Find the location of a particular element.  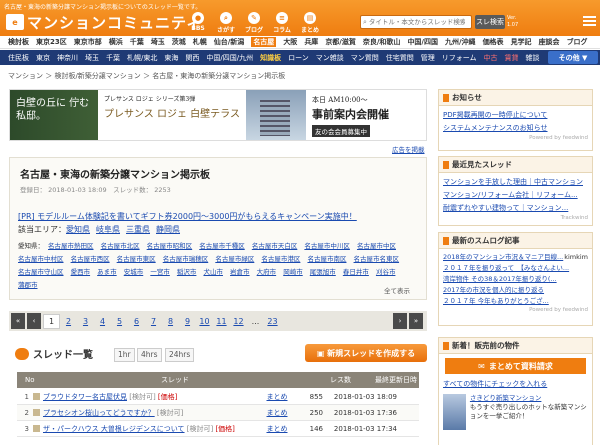

notice-item: システムメンテナンスのお知らせ is located at coordinates (495, 128).